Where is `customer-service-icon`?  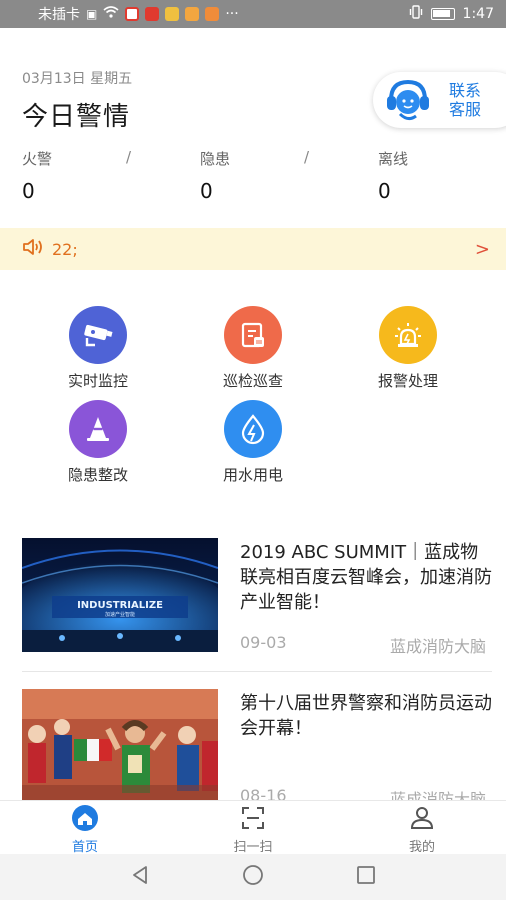
customer-service-icon is located at coordinates (408, 100).